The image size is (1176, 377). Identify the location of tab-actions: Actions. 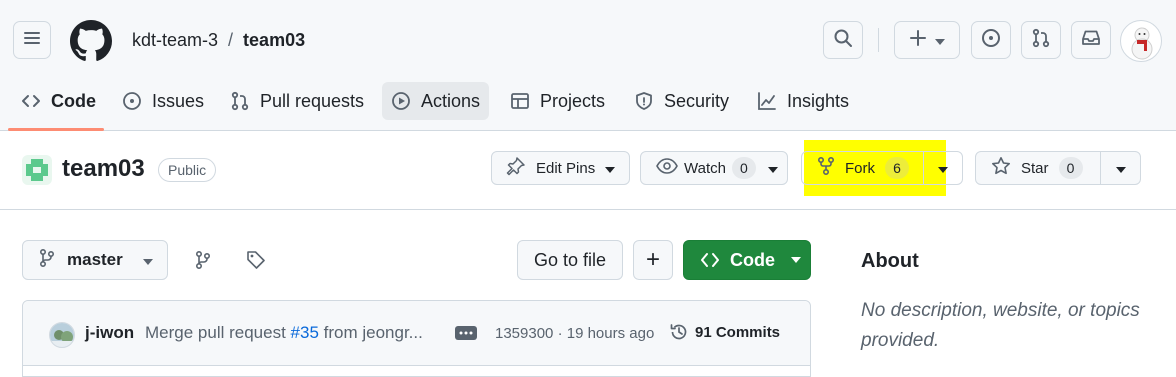
(436, 101).